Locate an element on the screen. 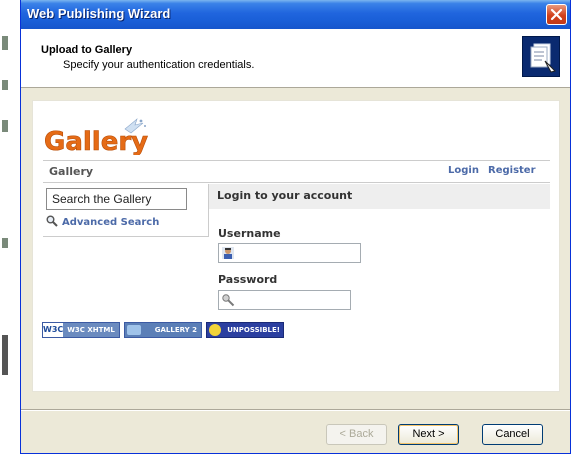  login-link: Login is located at coordinates (463, 170).